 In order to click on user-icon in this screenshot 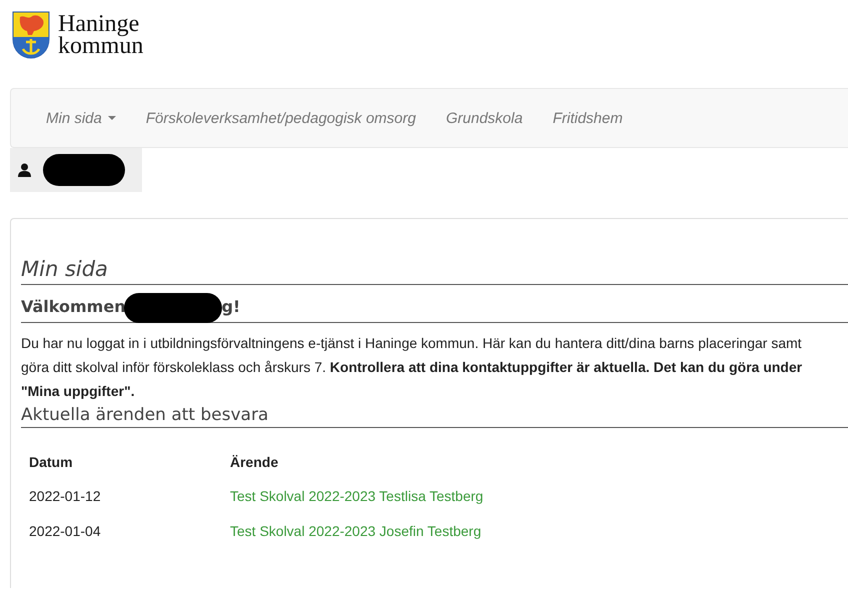, I will do `click(24, 170)`.